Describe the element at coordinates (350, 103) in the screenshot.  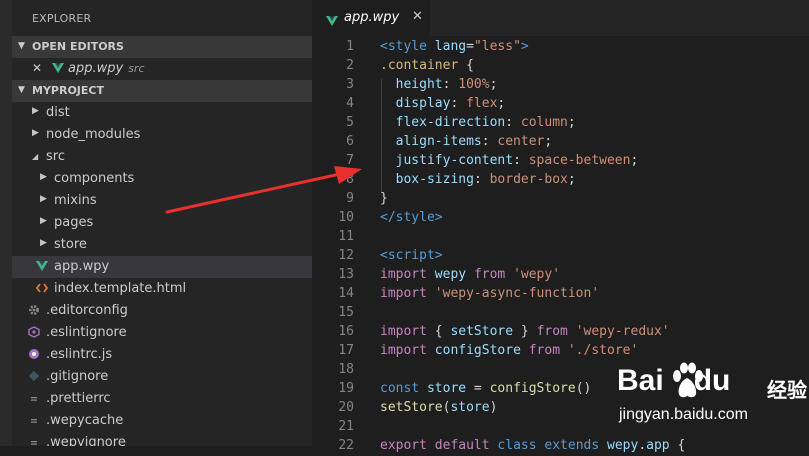
I see `line-number: 4` at that location.